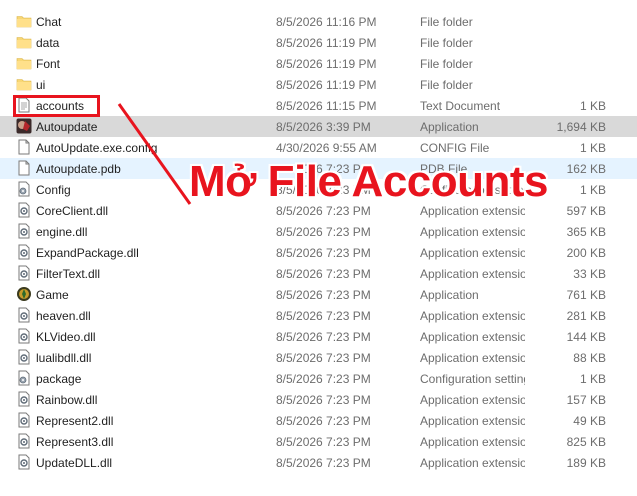  What do you see at coordinates (318, 42) in the screenshot?
I see `file-row-data: data 8/5/2026 11:19 PM File folder` at bounding box center [318, 42].